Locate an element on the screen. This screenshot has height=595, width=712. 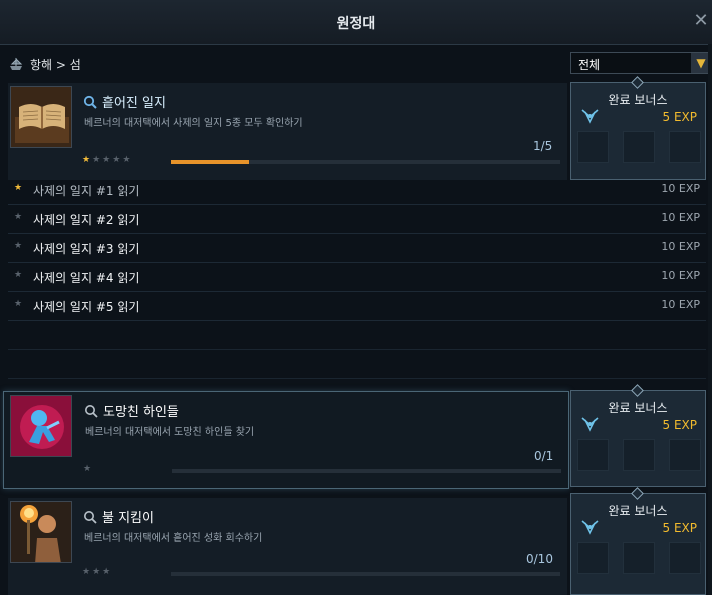
quest-card: 도망친 하인들 베르너의 대저택에서 도망친 하인들 찾기 ★ 0/1 is located at coordinates (286, 440).